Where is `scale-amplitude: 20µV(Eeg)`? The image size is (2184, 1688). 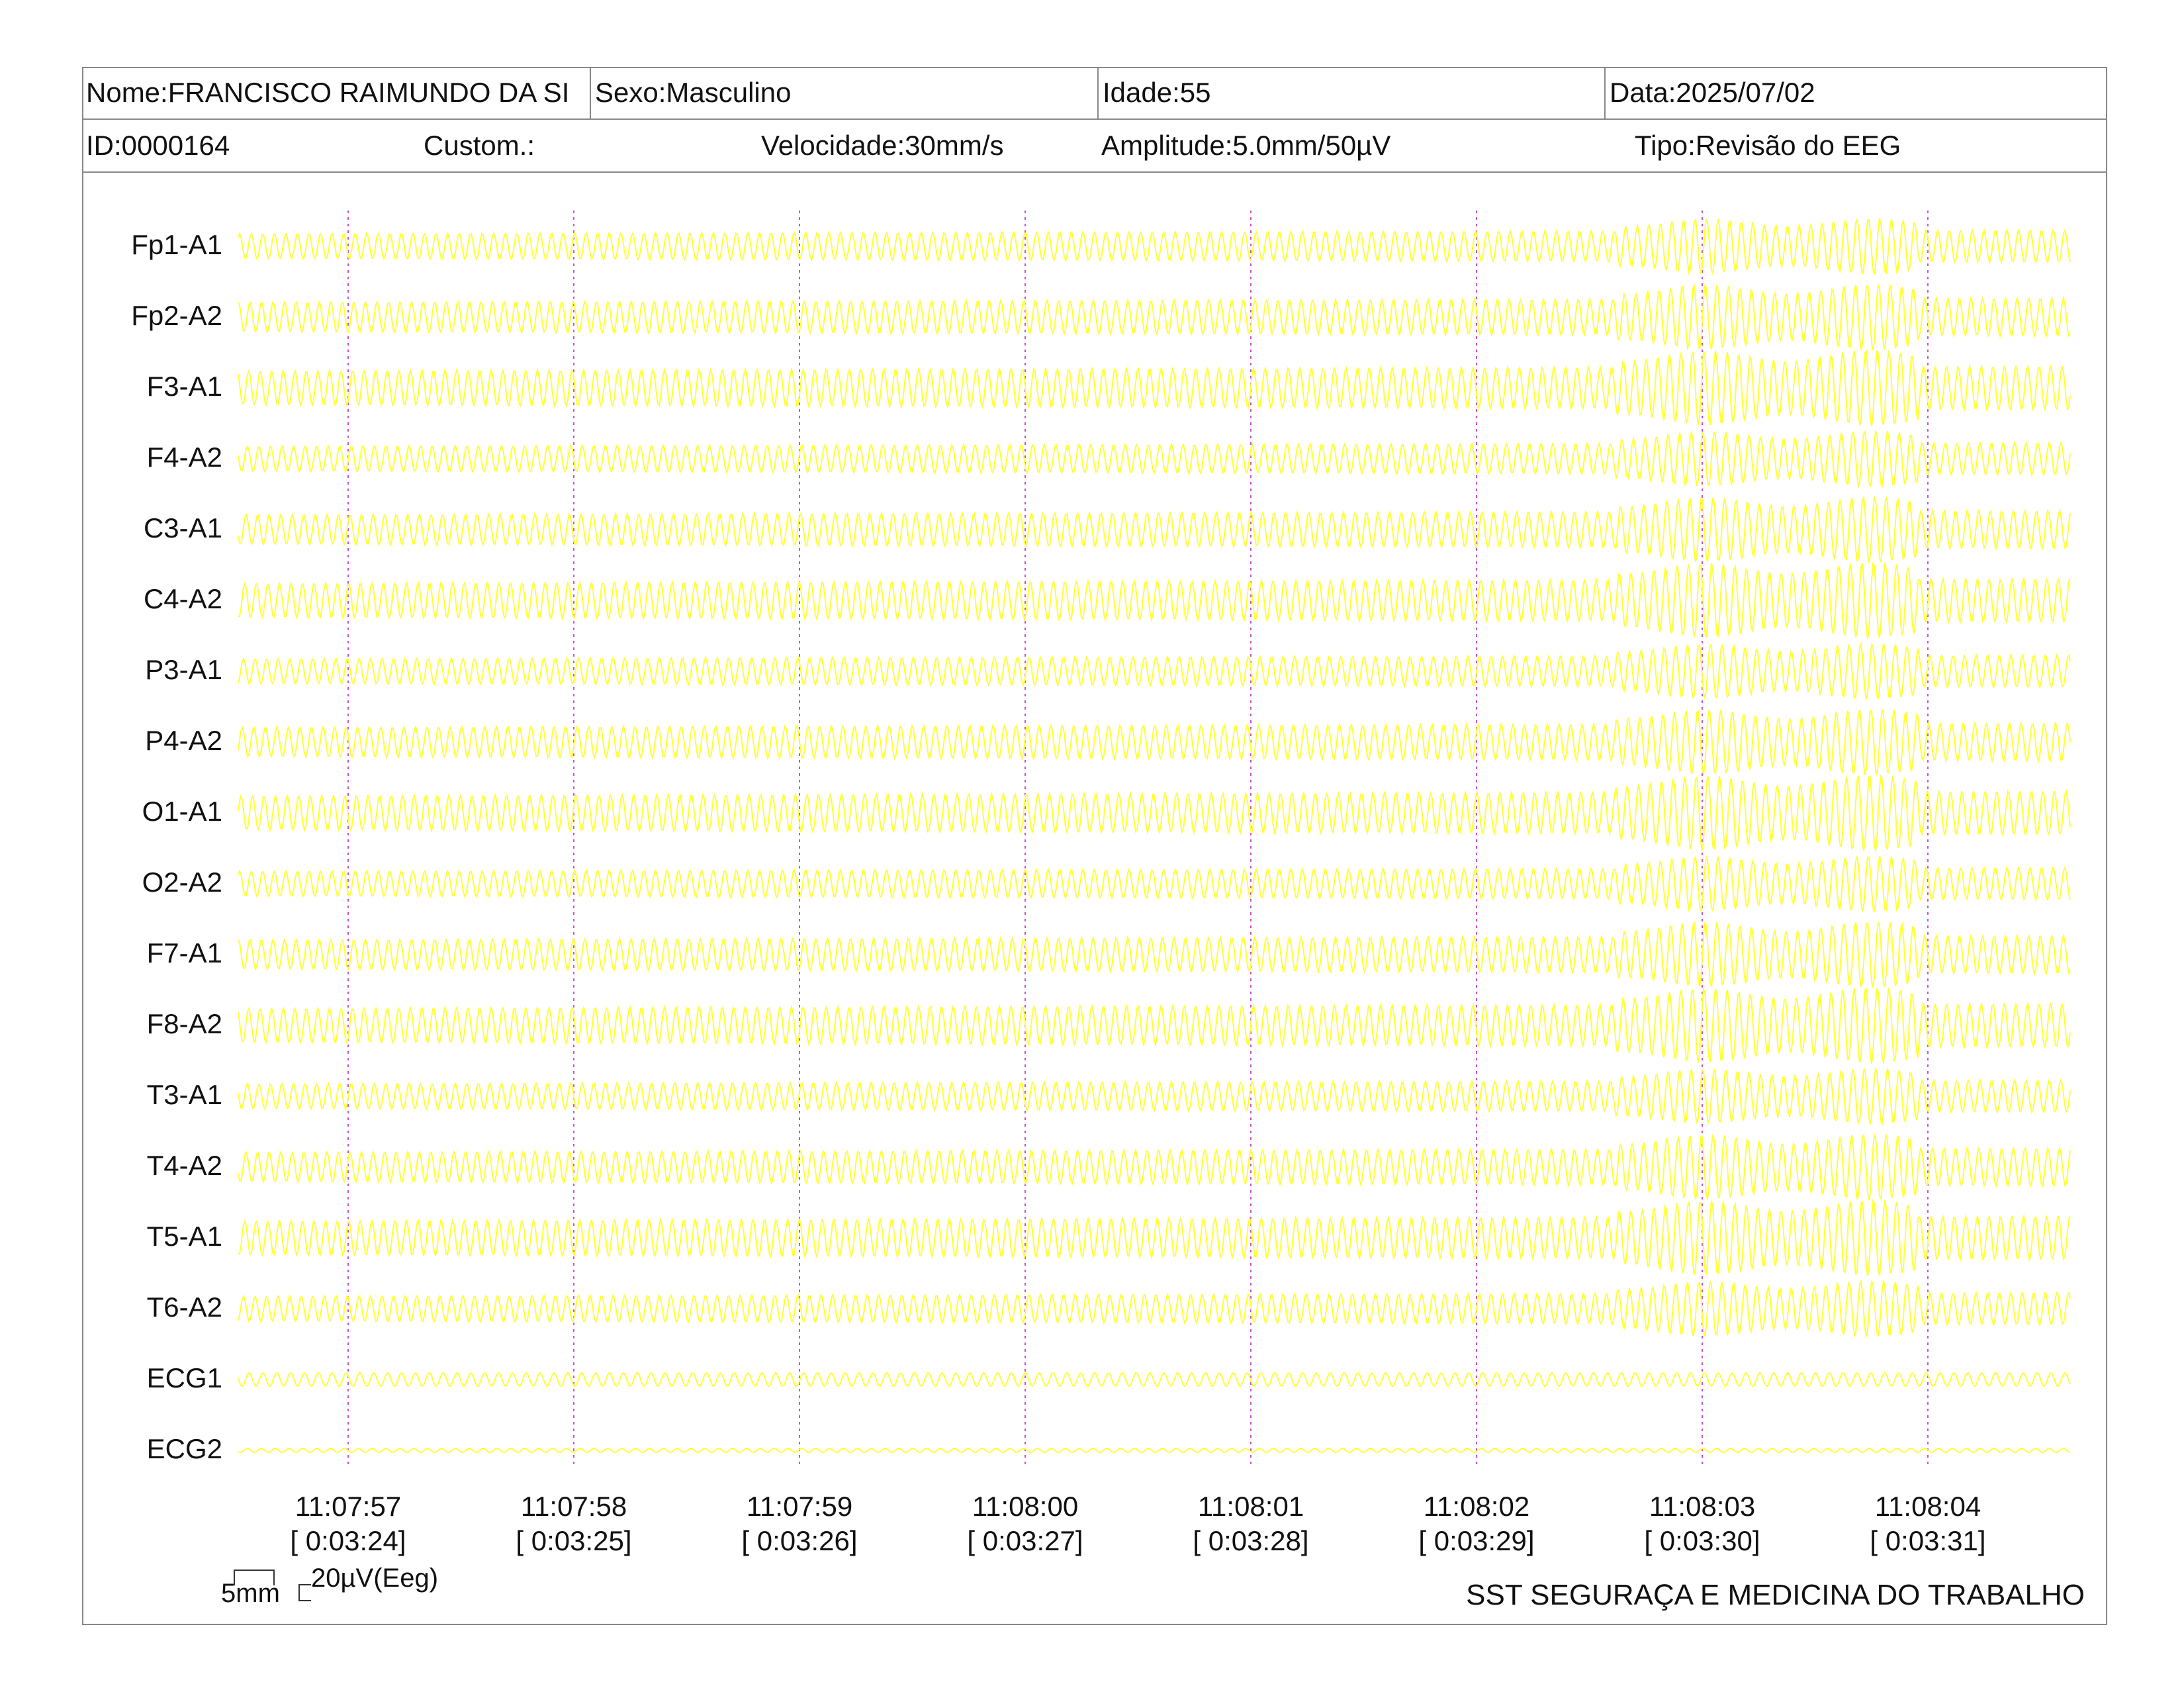
scale-amplitude: 20µV(Eeg) is located at coordinates (375, 1578).